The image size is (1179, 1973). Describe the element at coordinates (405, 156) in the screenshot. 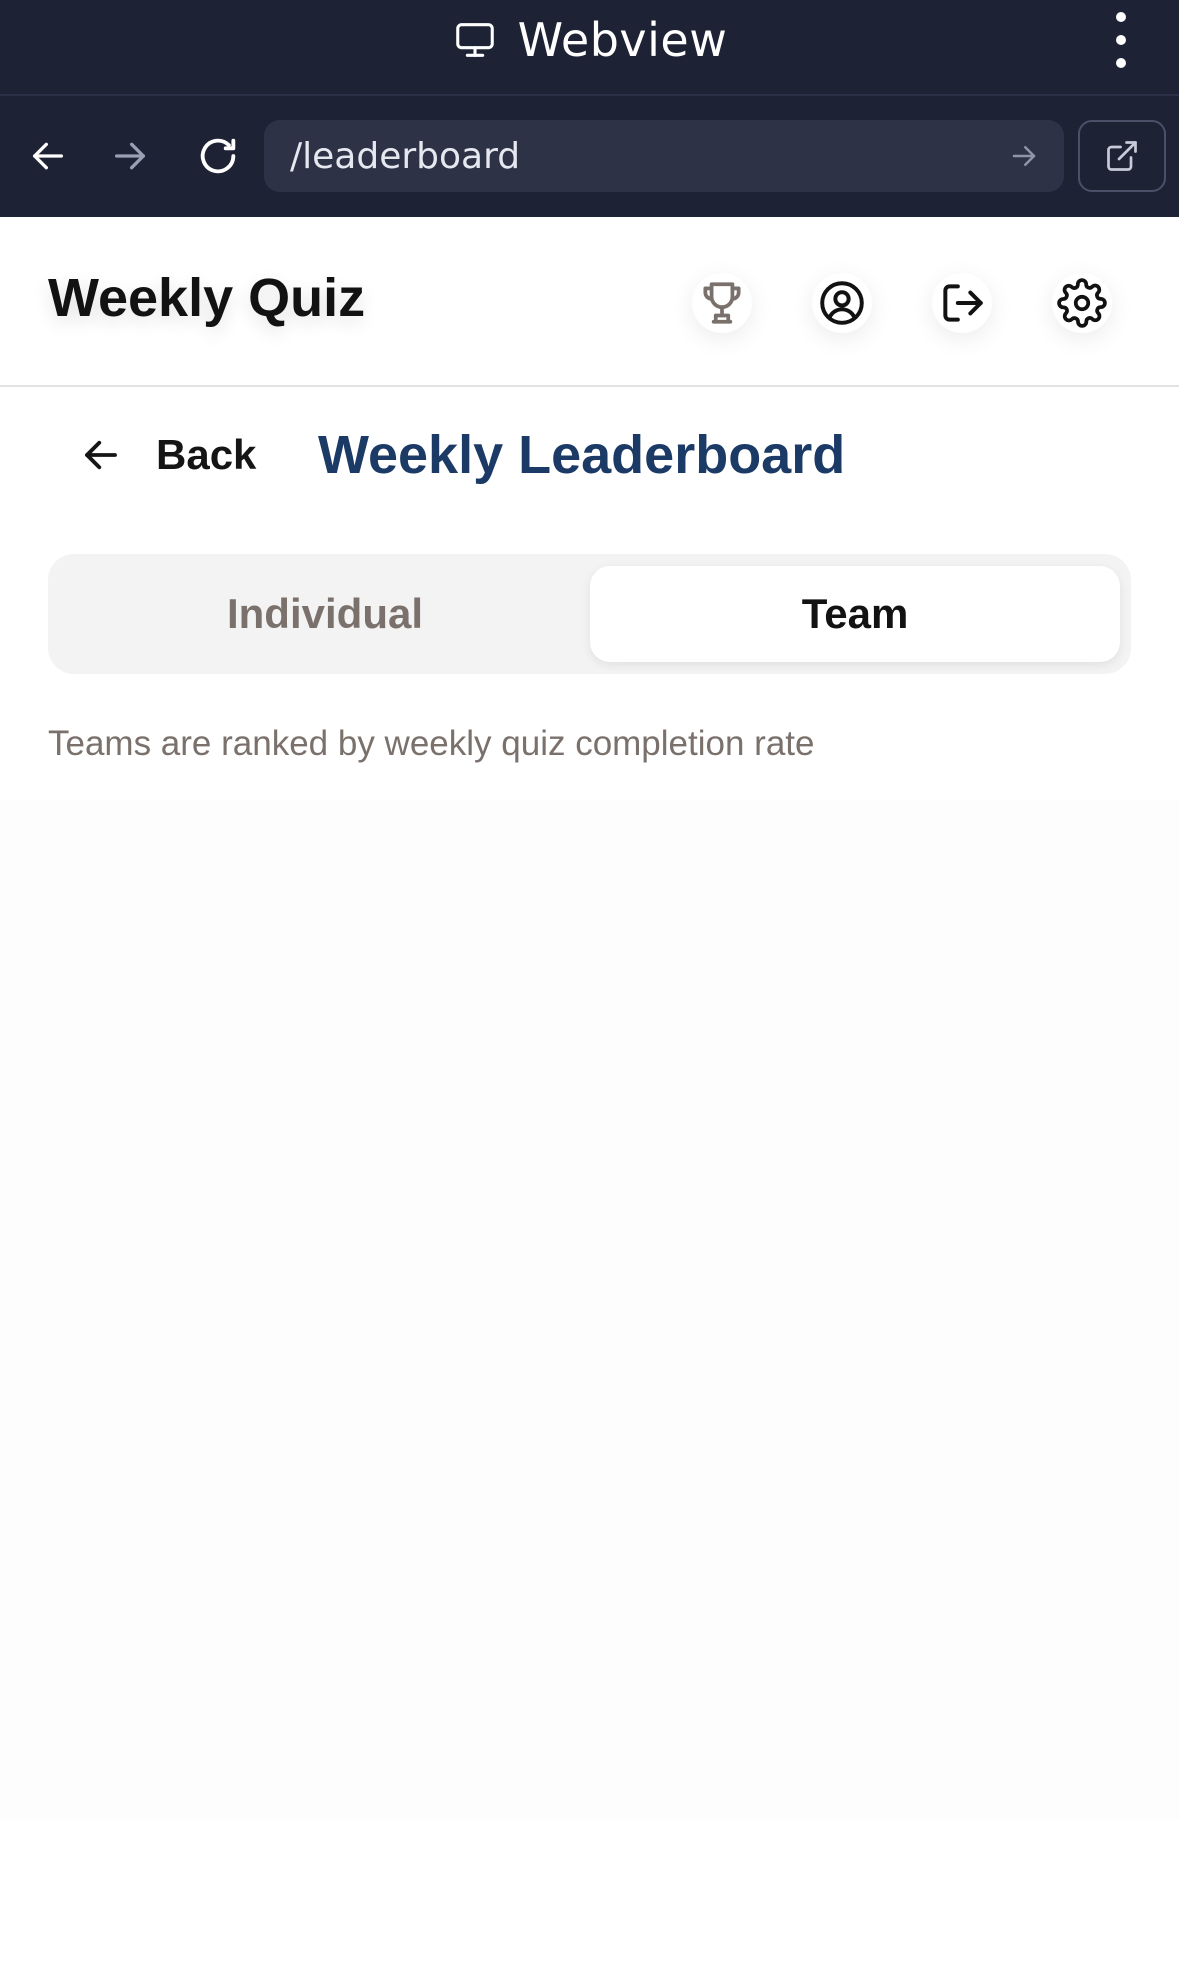

I see `url-text: /leaderboard` at that location.